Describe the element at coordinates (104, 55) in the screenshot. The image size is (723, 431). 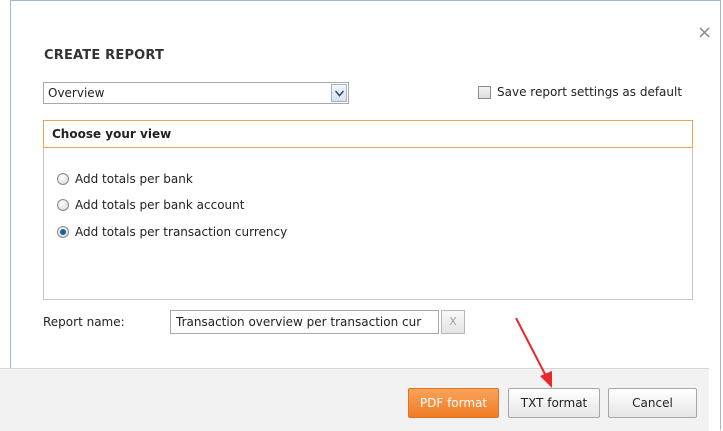
I see `dialog-title: CREATE REPORT` at that location.